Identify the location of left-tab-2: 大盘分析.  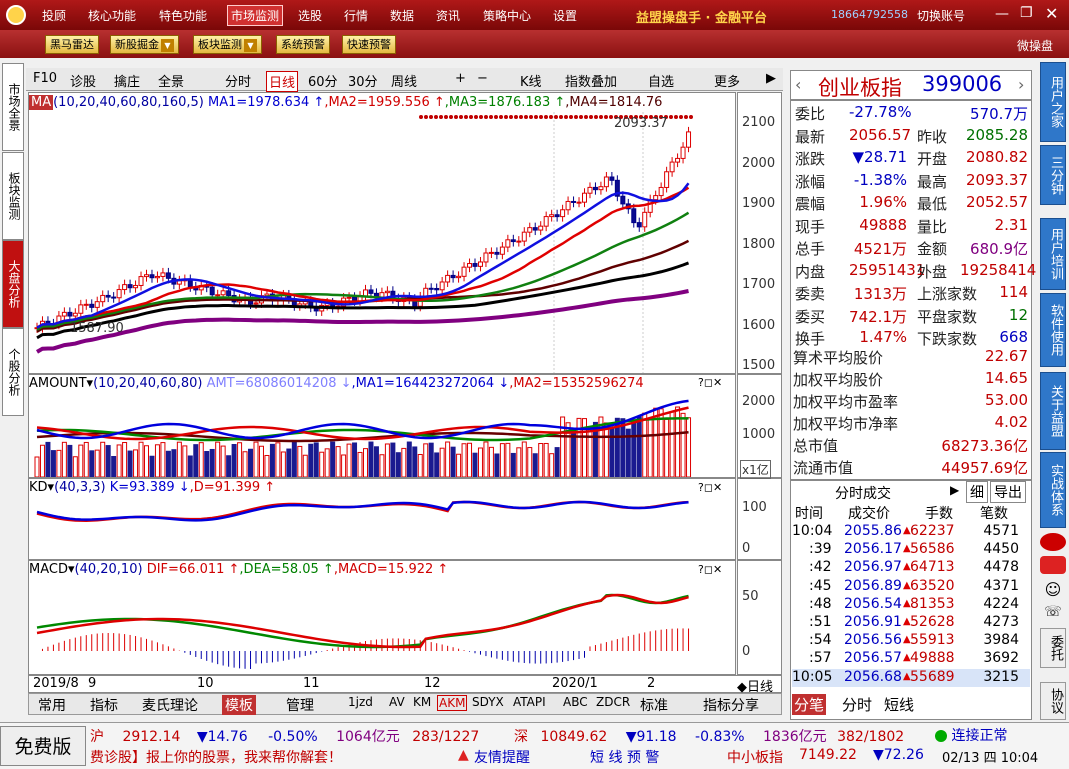
(13, 284).